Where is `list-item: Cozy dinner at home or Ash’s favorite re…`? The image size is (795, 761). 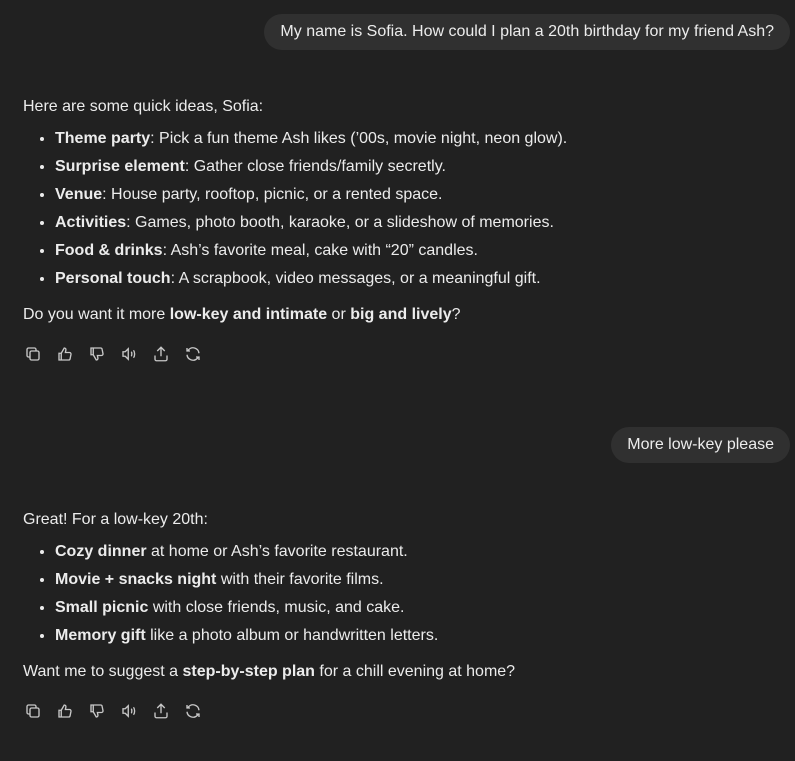
list-item: Cozy dinner at home or Ash’s favorite re… is located at coordinates (414, 552).